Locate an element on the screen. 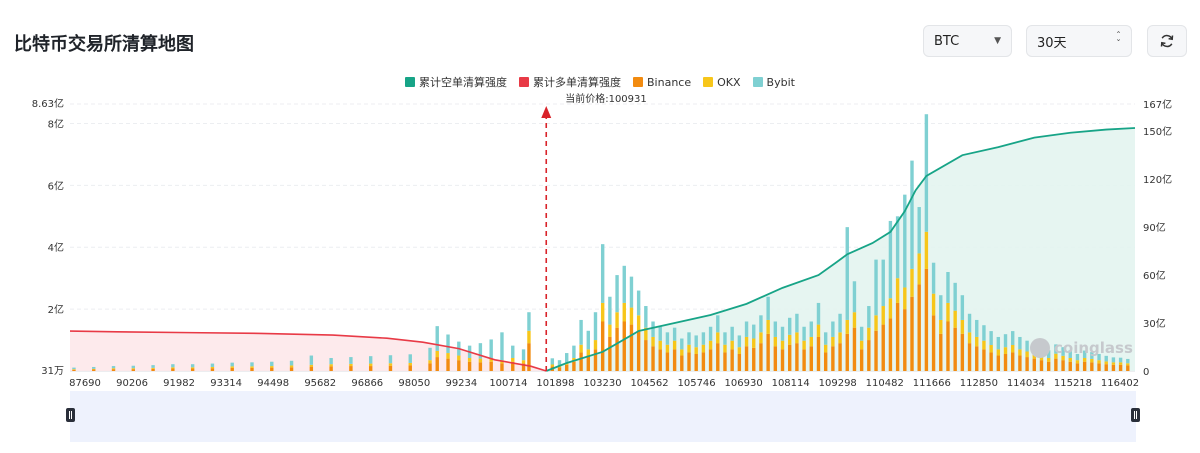 The image size is (1200, 453). x-tick-label: 90206 is located at coordinates (132, 383).